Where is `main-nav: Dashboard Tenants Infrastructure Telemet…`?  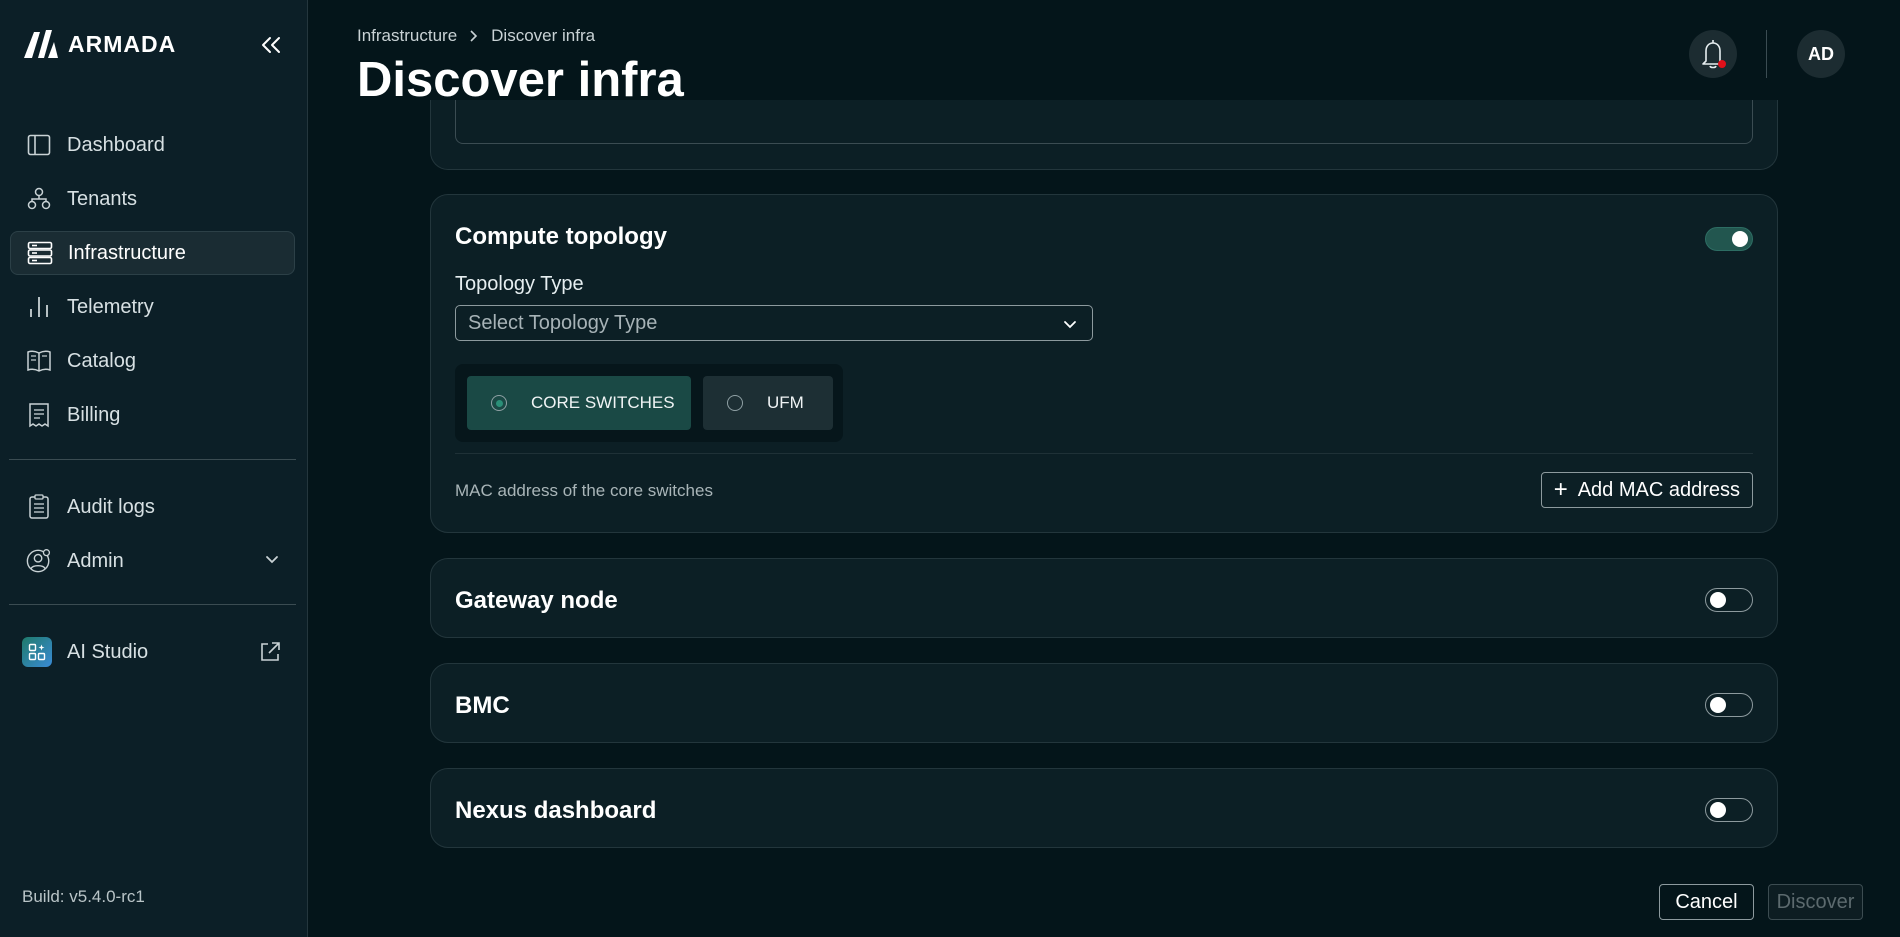
main-nav: Dashboard Tenants Infrastructure Telemet… is located at coordinates (152, 280).